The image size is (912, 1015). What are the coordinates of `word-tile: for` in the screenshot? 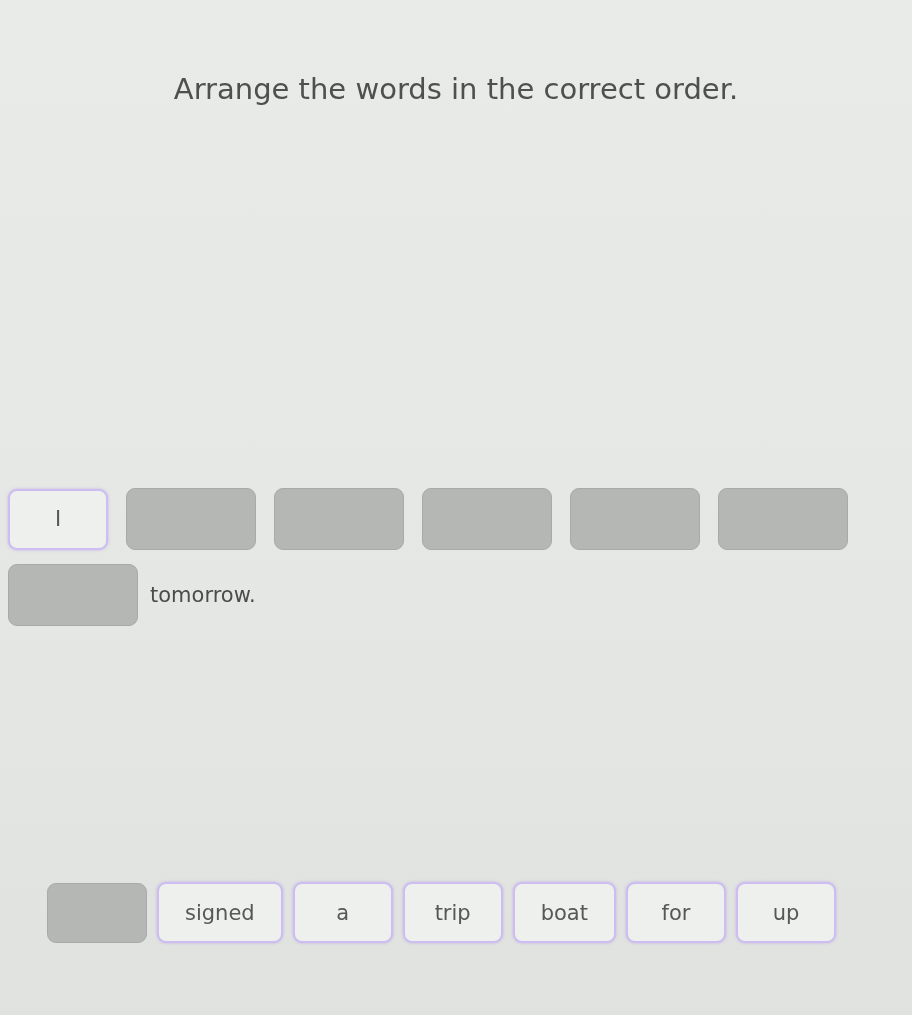 It's located at (675, 912).